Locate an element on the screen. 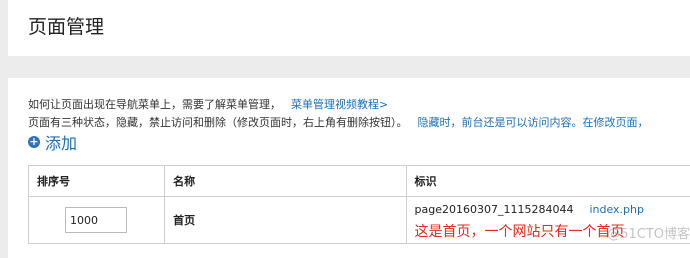  order-input is located at coordinates (96, 220).